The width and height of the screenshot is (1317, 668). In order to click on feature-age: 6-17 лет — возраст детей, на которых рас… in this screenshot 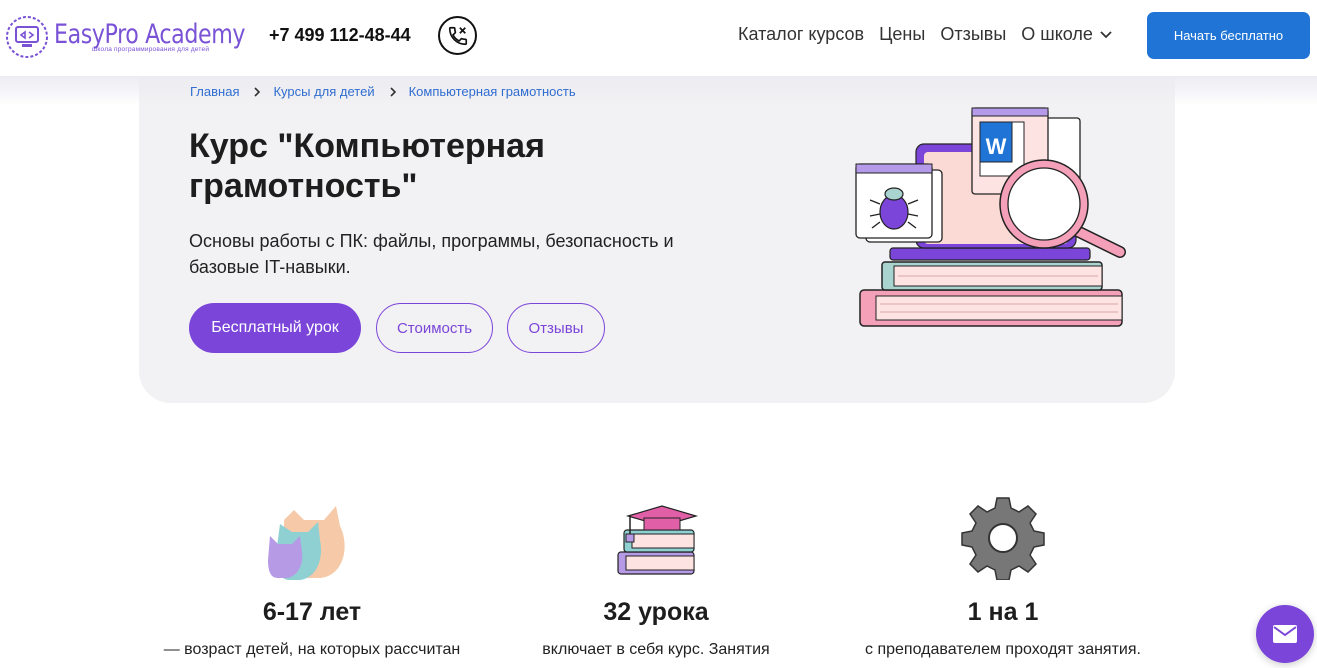, I will do `click(312, 577)`.